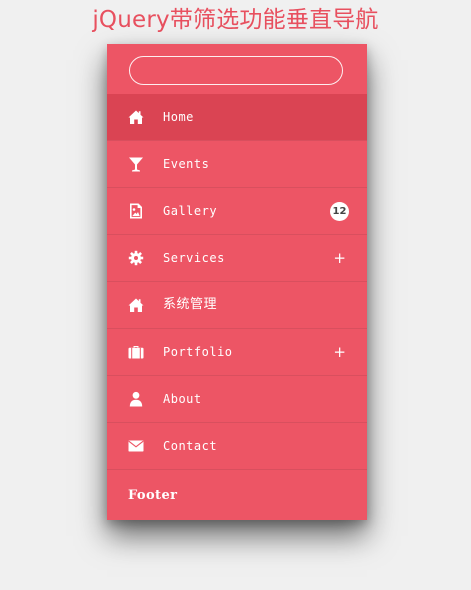 Image resolution: width=471 pixels, height=590 pixels. I want to click on briefcase-icon, so click(136, 352).